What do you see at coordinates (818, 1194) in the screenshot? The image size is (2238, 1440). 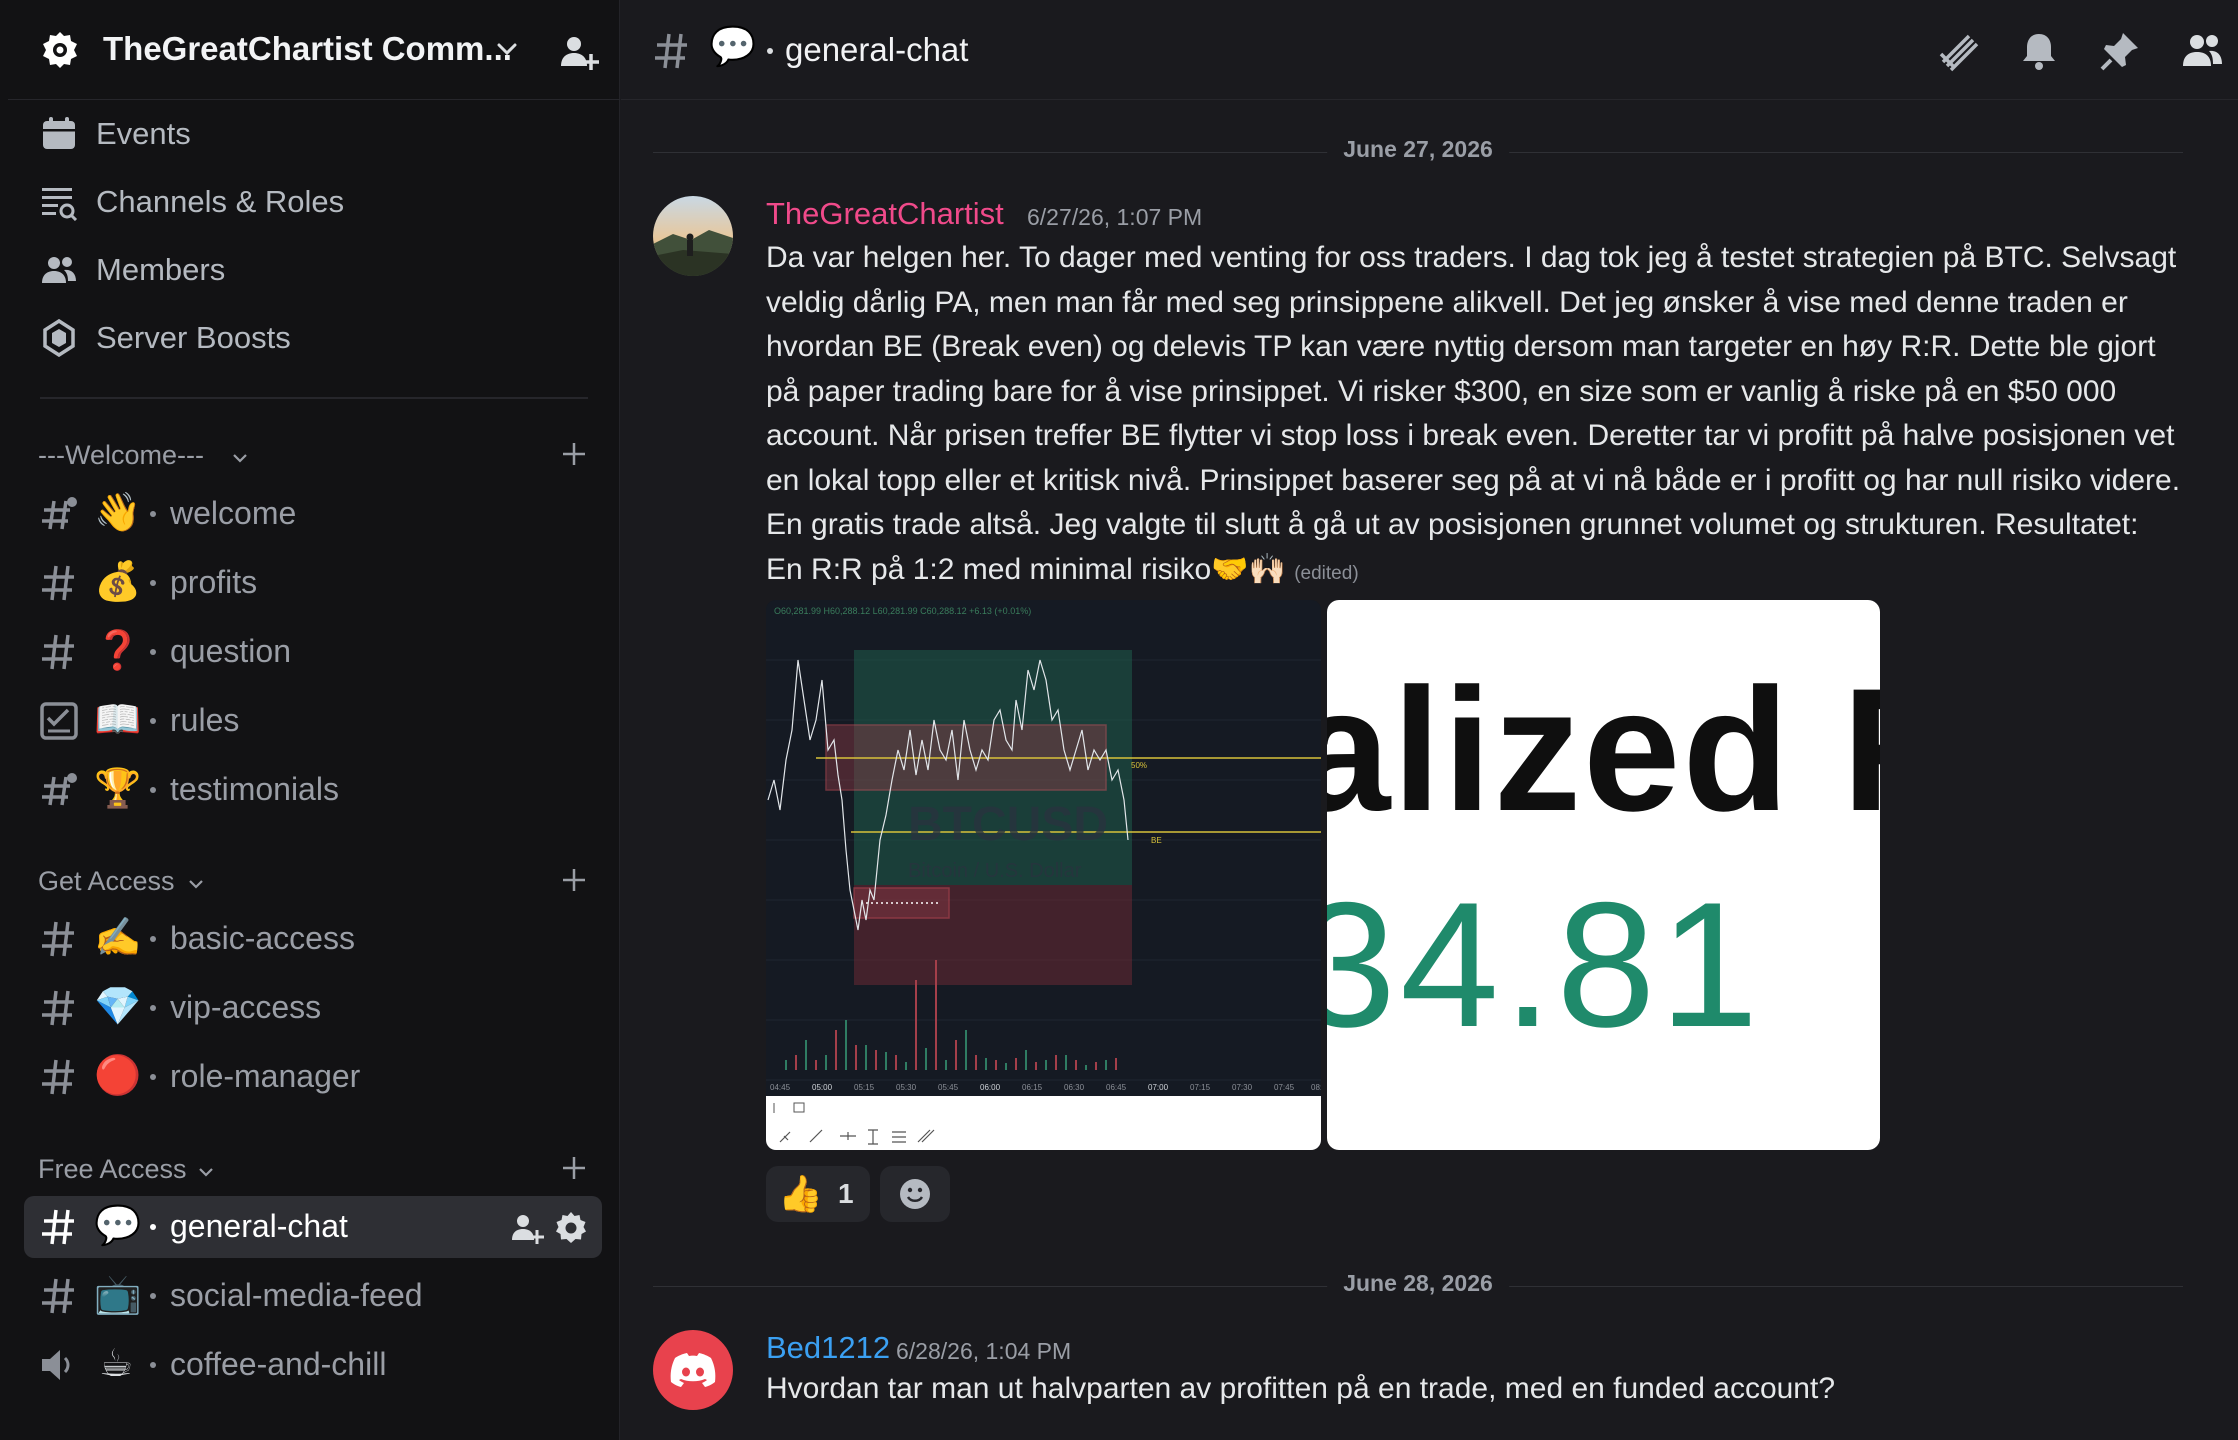 I see `reaction-thumbs-up: 👍 1` at bounding box center [818, 1194].